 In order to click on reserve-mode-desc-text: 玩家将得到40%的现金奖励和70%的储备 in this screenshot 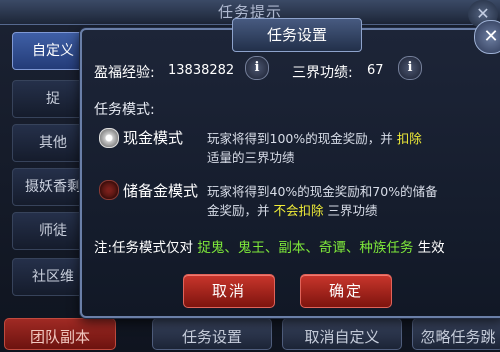, I will do `click(322, 191)`.